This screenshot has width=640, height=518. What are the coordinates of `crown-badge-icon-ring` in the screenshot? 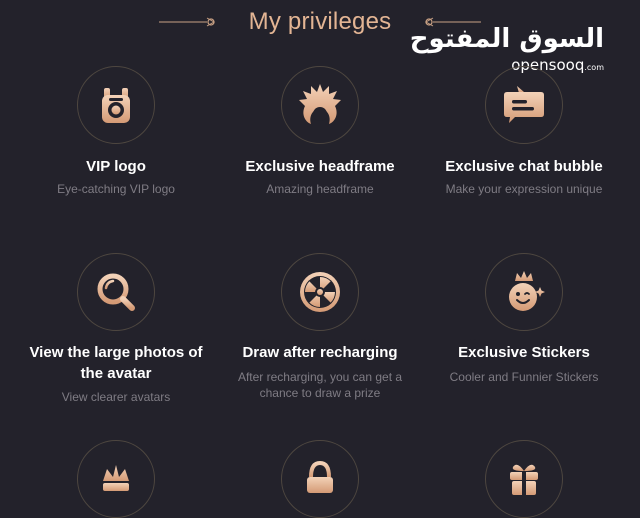 It's located at (116, 479).